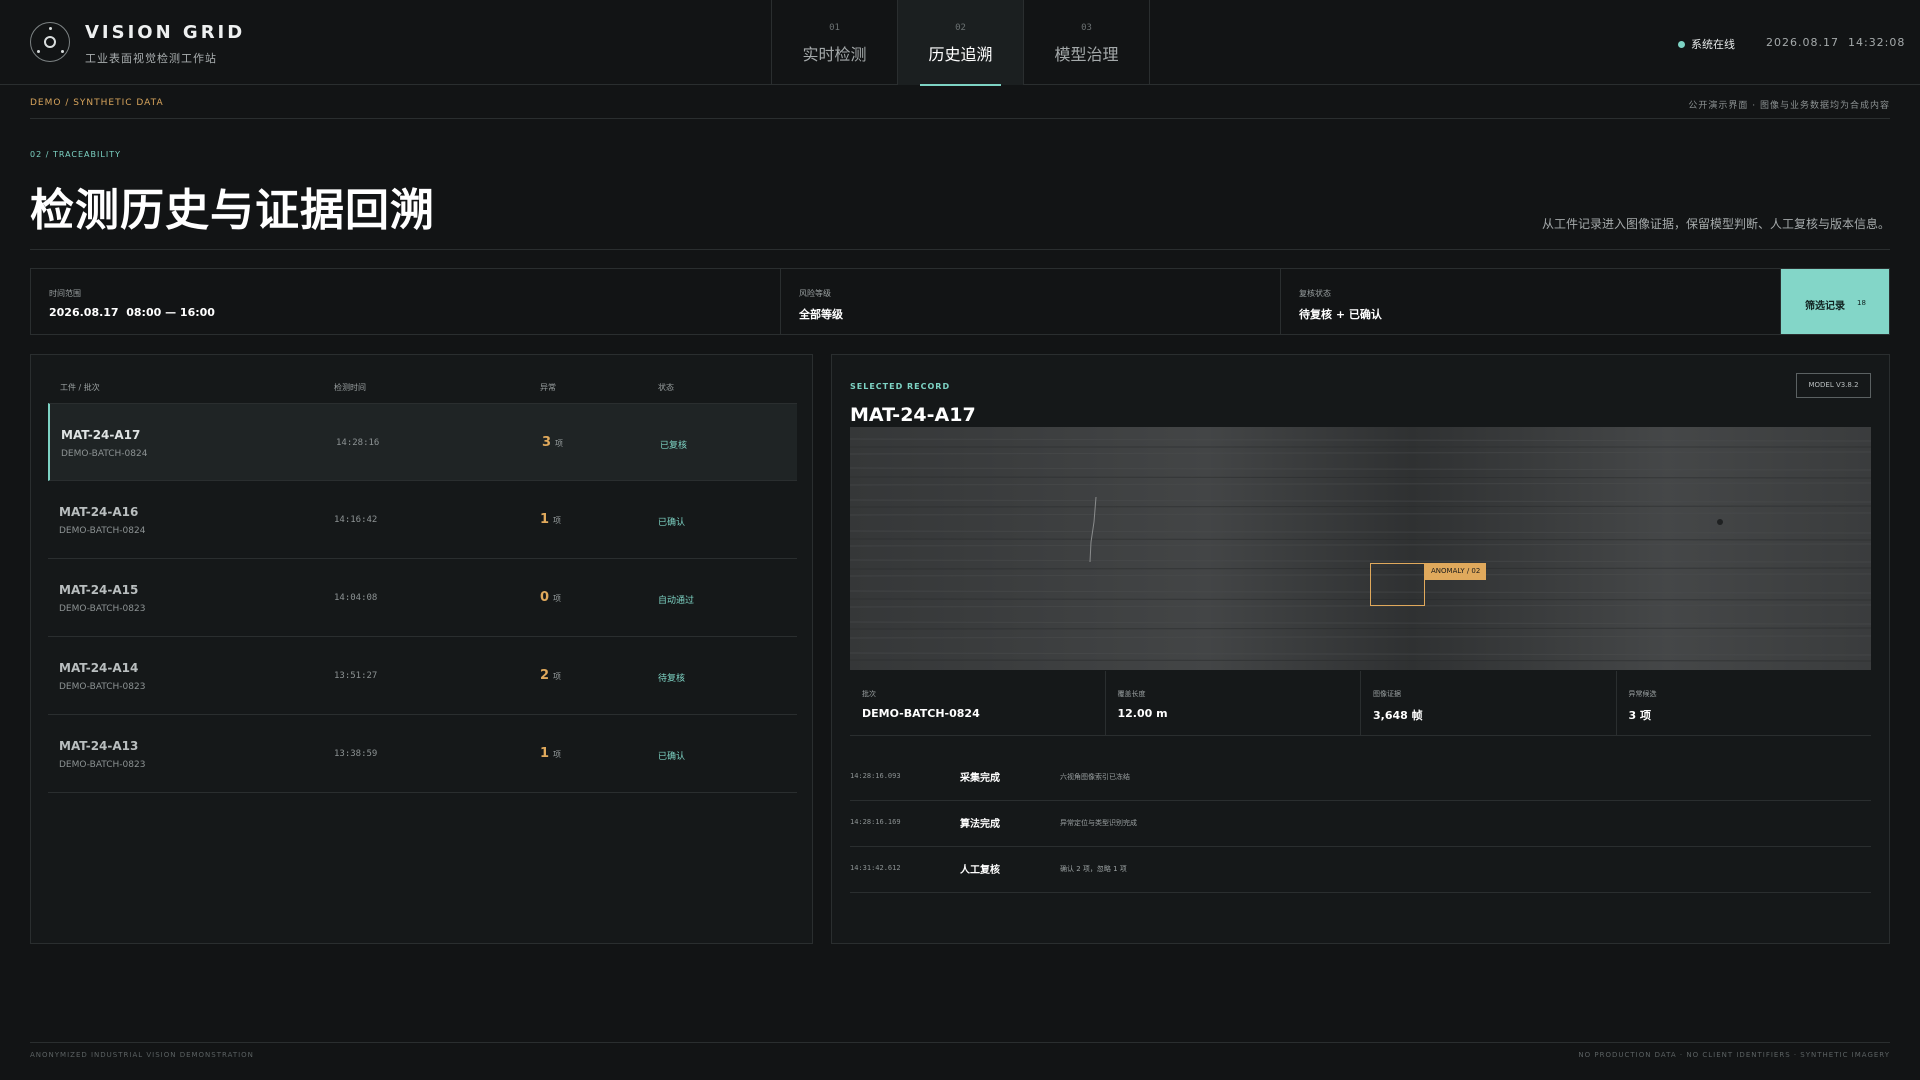 Image resolution: width=1920 pixels, height=1080 pixels. What do you see at coordinates (835, 42) in the screenshot?
I see `tab-realtime: 01 实时检测` at bounding box center [835, 42].